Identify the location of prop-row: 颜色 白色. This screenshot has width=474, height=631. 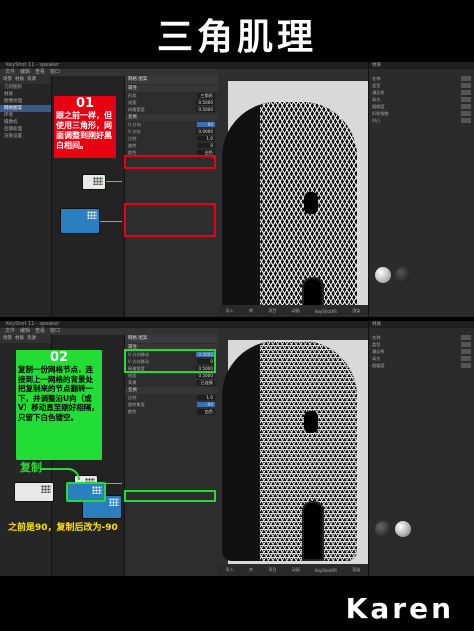
(171, 411).